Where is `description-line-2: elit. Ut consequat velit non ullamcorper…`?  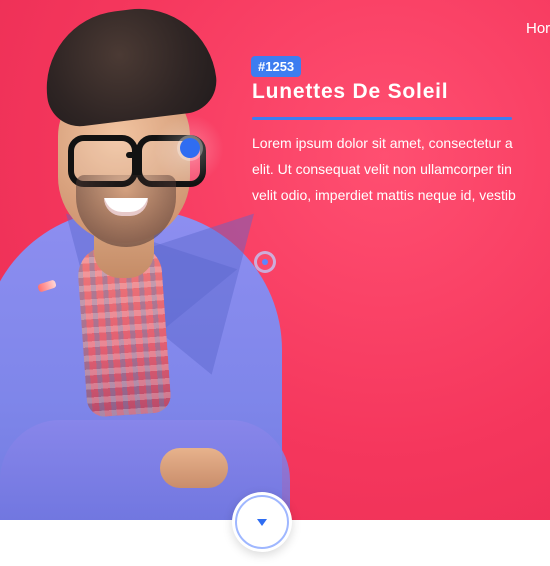
description-line-2: elit. Ut consequat velit non ullamcorper… is located at coordinates (382, 169).